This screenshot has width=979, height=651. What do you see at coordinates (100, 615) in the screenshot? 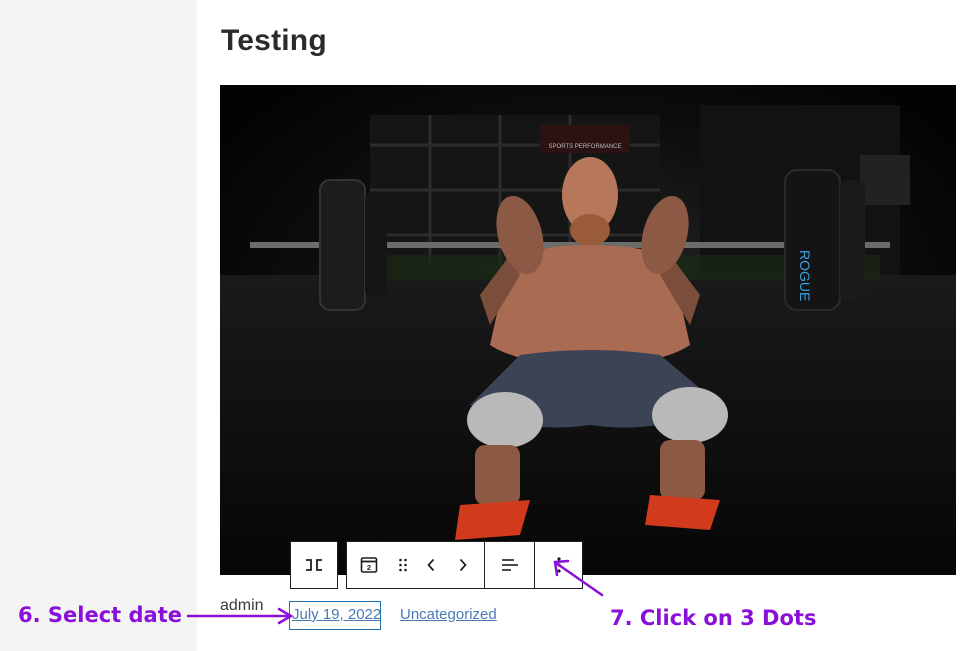
I see `annotation-step-6: 6. Select date` at bounding box center [100, 615].